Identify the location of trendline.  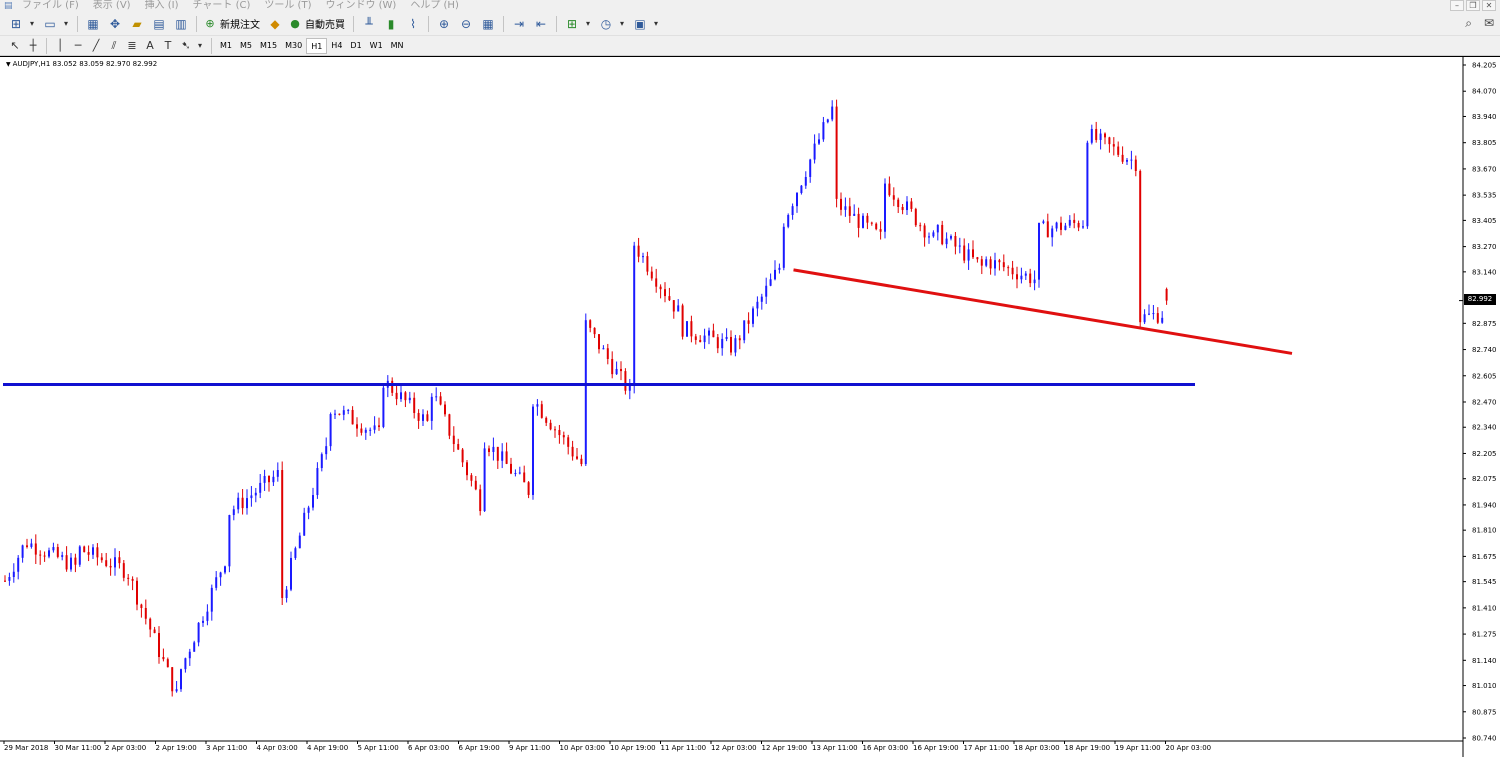
(1043, 311).